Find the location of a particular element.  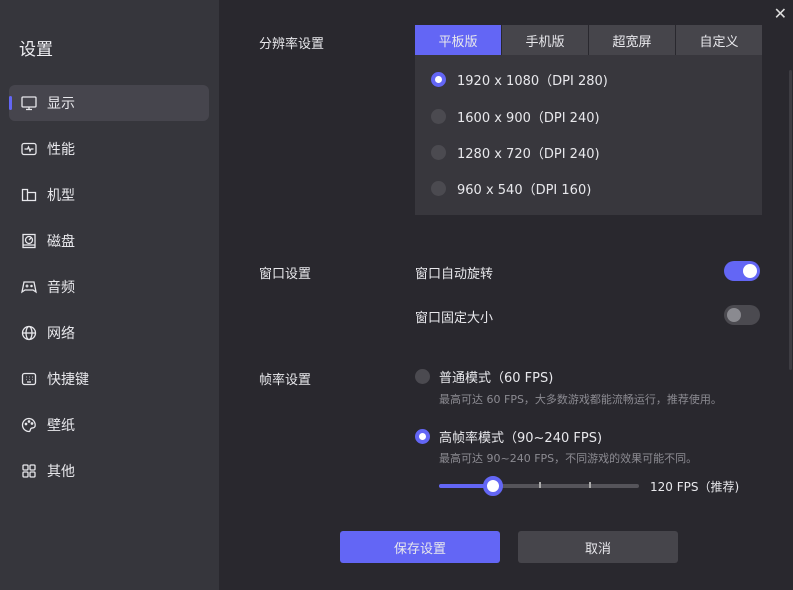

resolution-option: 1920 x 1080（DPI 280) is located at coordinates (519, 79).